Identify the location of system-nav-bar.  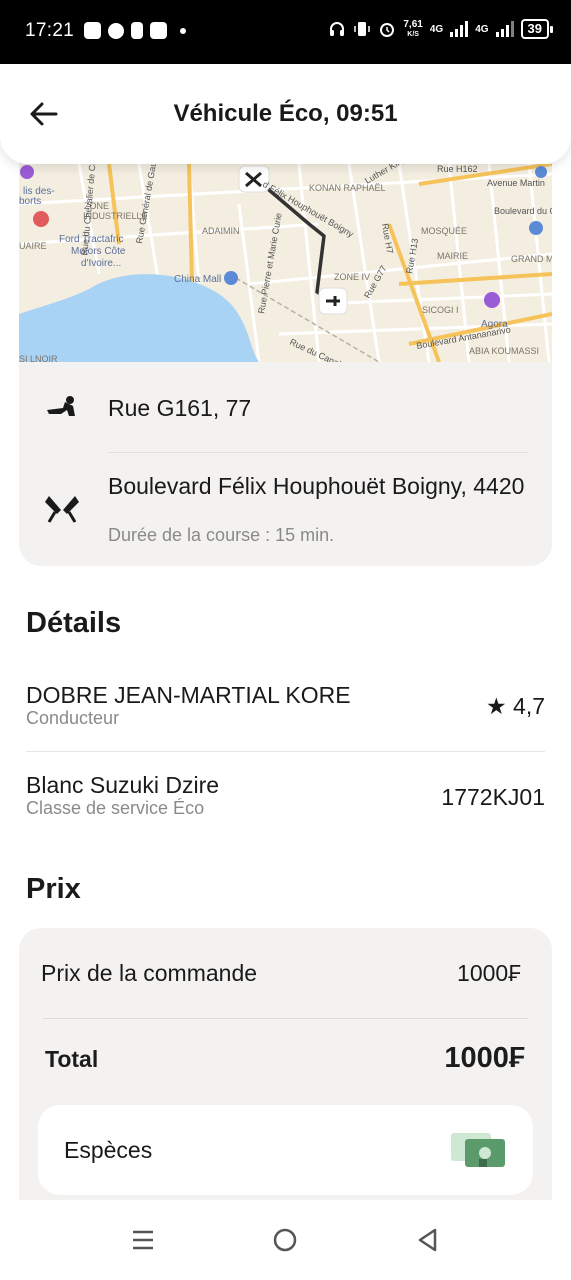
(285, 1240).